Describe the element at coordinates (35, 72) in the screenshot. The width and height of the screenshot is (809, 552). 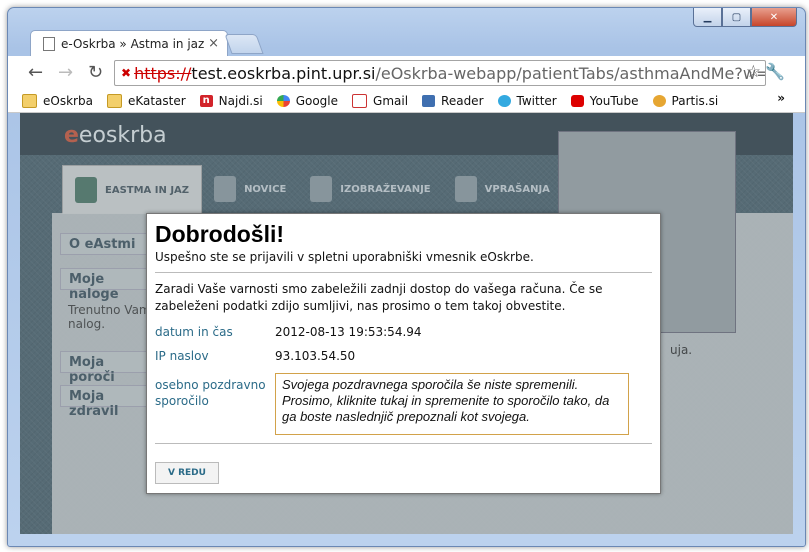
I see `back-icon: ←` at that location.